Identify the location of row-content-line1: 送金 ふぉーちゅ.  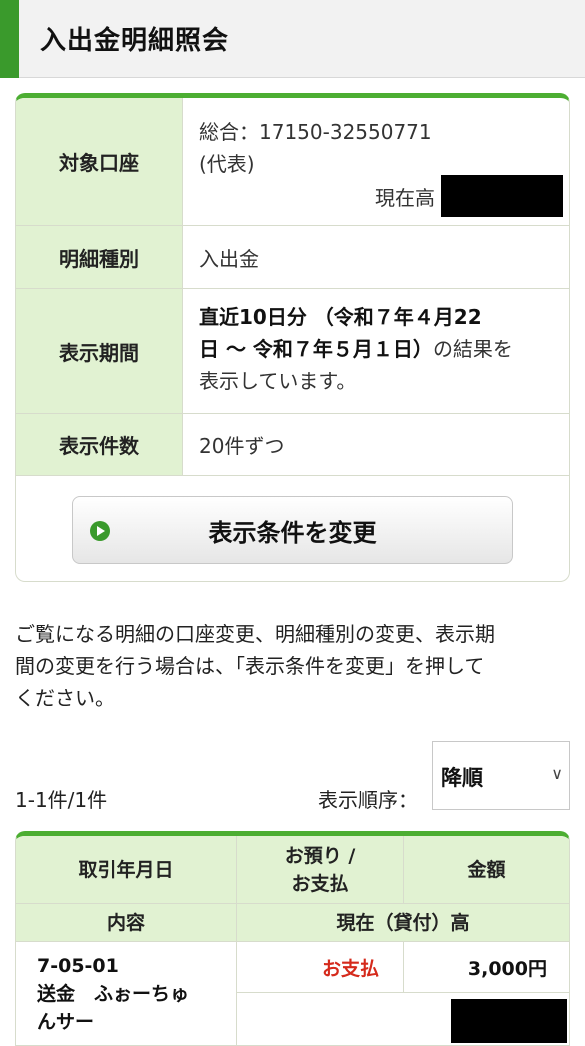
(113, 994).